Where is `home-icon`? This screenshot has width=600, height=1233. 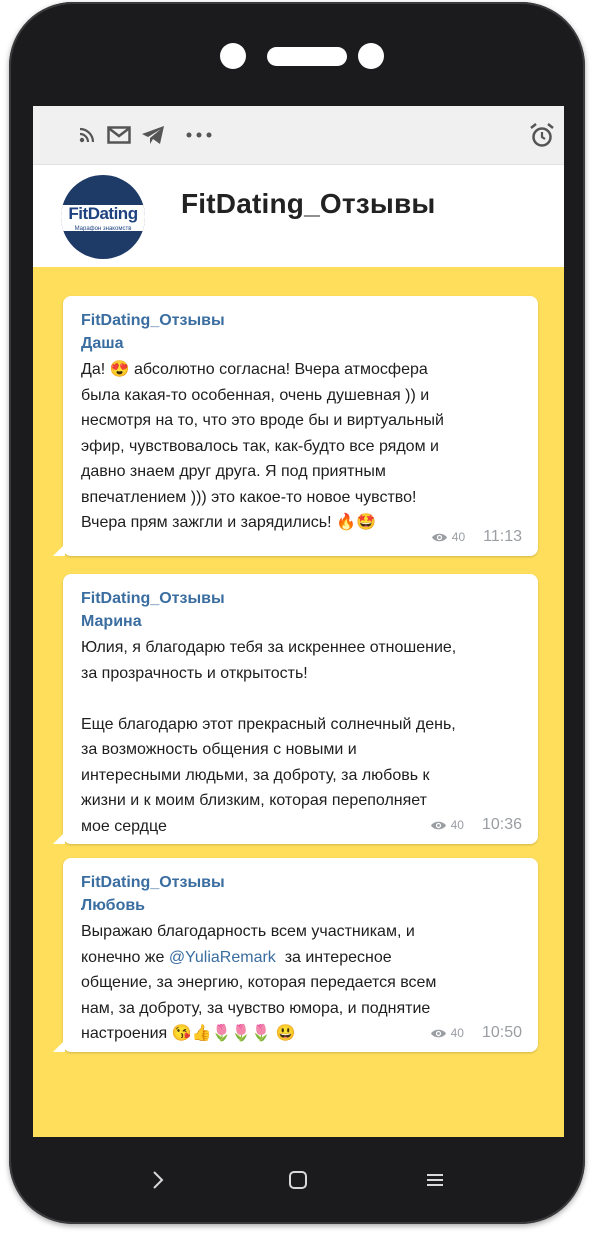
home-icon is located at coordinates (298, 1180).